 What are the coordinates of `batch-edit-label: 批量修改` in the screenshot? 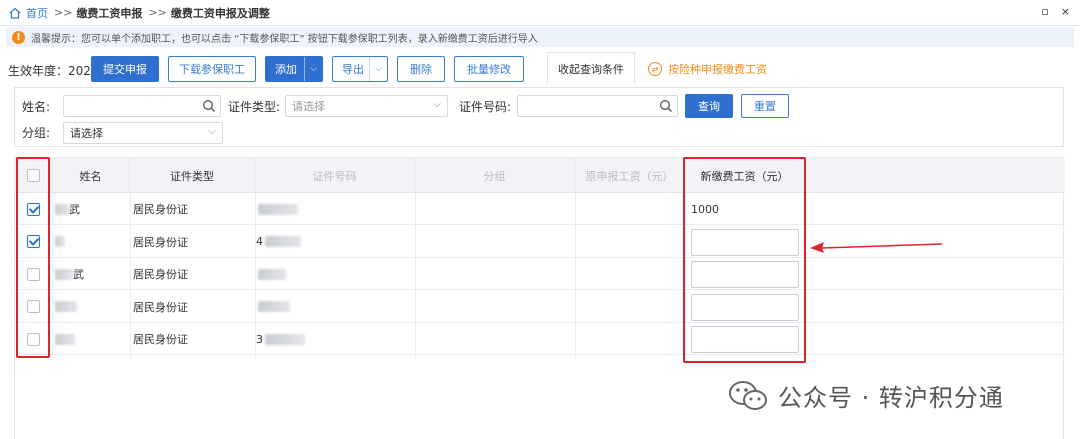 It's located at (489, 69).